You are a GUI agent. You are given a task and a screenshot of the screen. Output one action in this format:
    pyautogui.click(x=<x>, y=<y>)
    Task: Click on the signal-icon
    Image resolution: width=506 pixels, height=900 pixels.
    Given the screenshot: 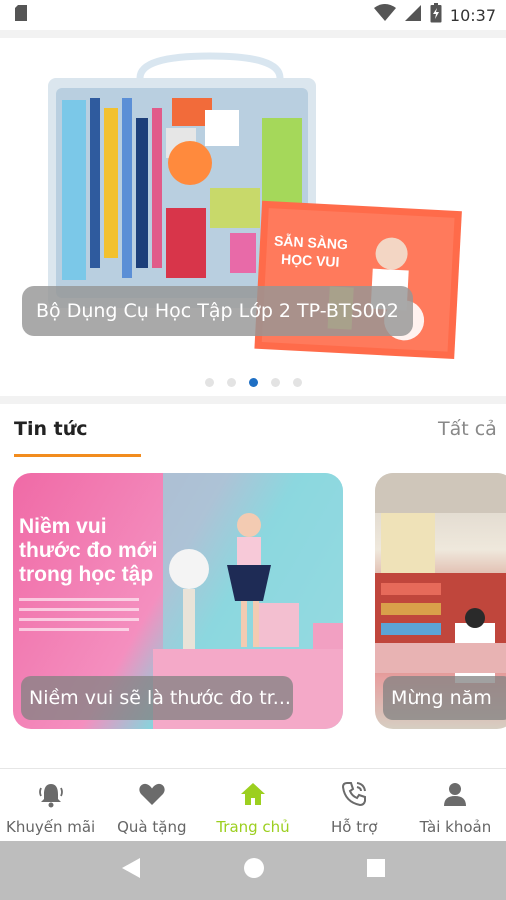 What is the action you would take?
    pyautogui.click(x=413, y=15)
    